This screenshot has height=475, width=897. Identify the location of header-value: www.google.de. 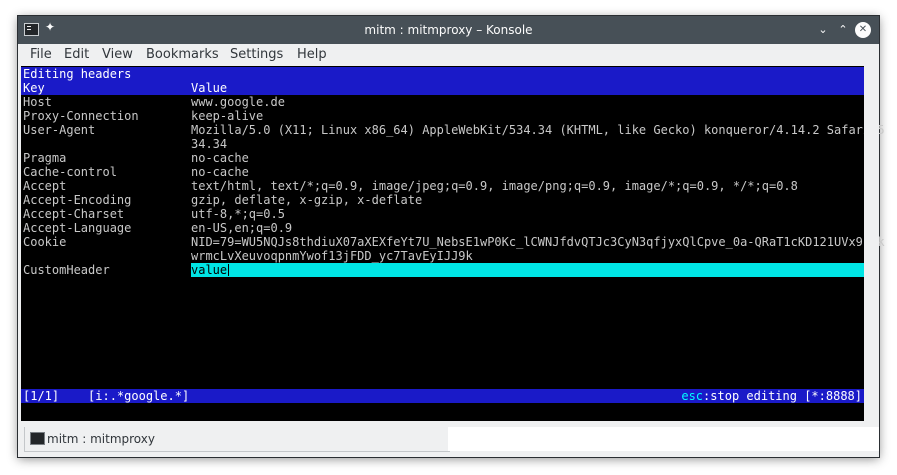
(238, 102).